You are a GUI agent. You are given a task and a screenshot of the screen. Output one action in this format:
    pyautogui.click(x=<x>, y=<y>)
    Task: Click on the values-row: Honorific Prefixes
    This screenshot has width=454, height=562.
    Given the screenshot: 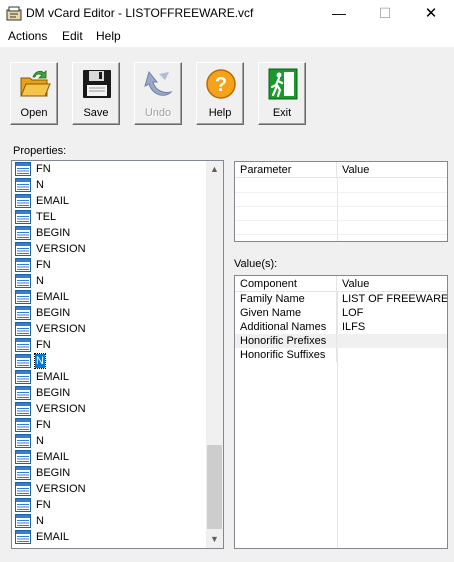 What is the action you would take?
    pyautogui.click(x=341, y=341)
    